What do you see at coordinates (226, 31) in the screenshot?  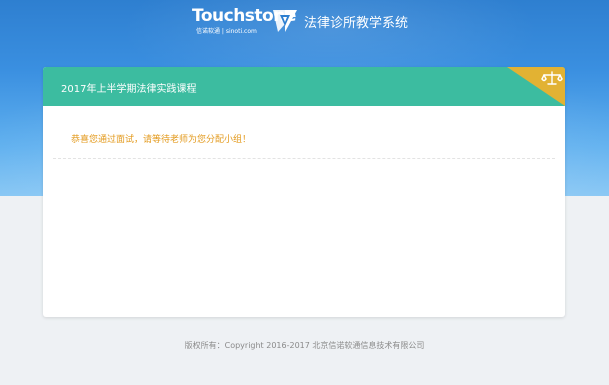 I see `brand-subtitle: 信诺软通 | sinoti.com` at bounding box center [226, 31].